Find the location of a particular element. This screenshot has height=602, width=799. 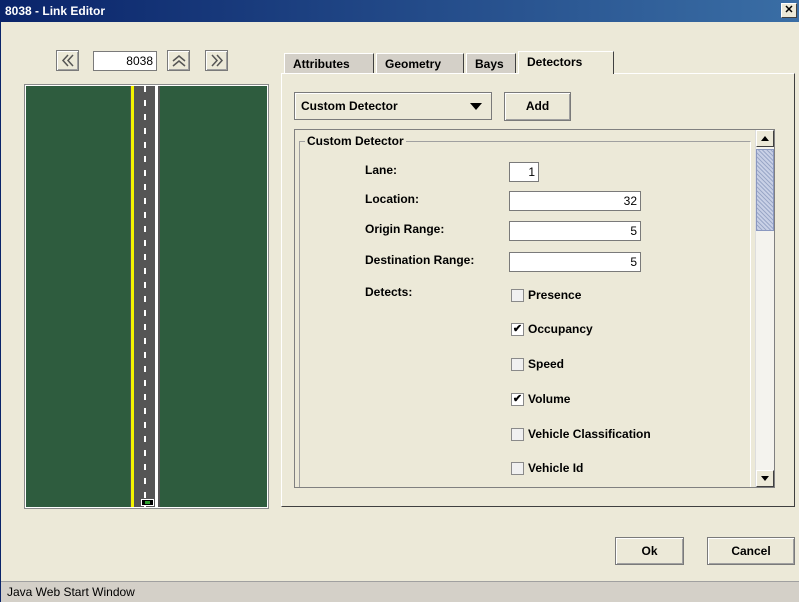

lane-label: Lane: is located at coordinates (381, 170).